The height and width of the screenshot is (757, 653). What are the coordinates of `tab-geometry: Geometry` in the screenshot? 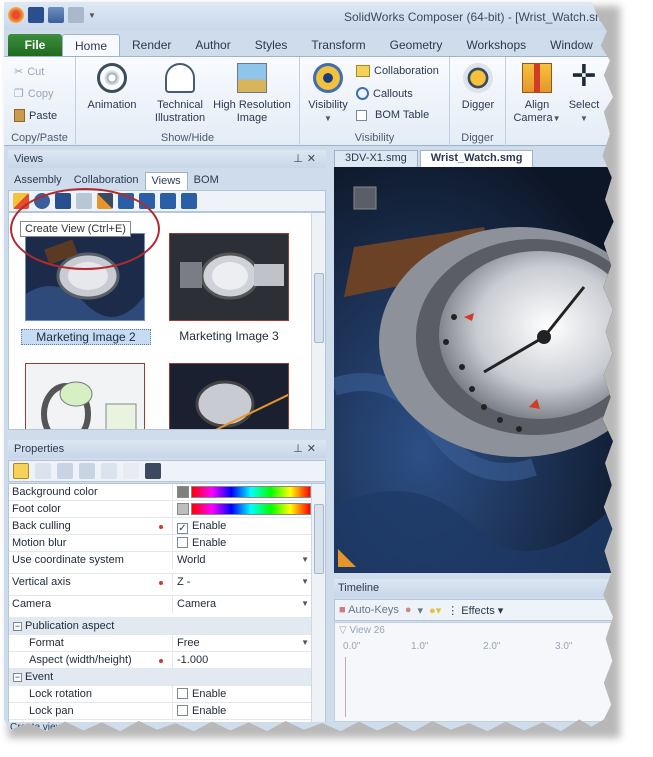 It's located at (416, 45).